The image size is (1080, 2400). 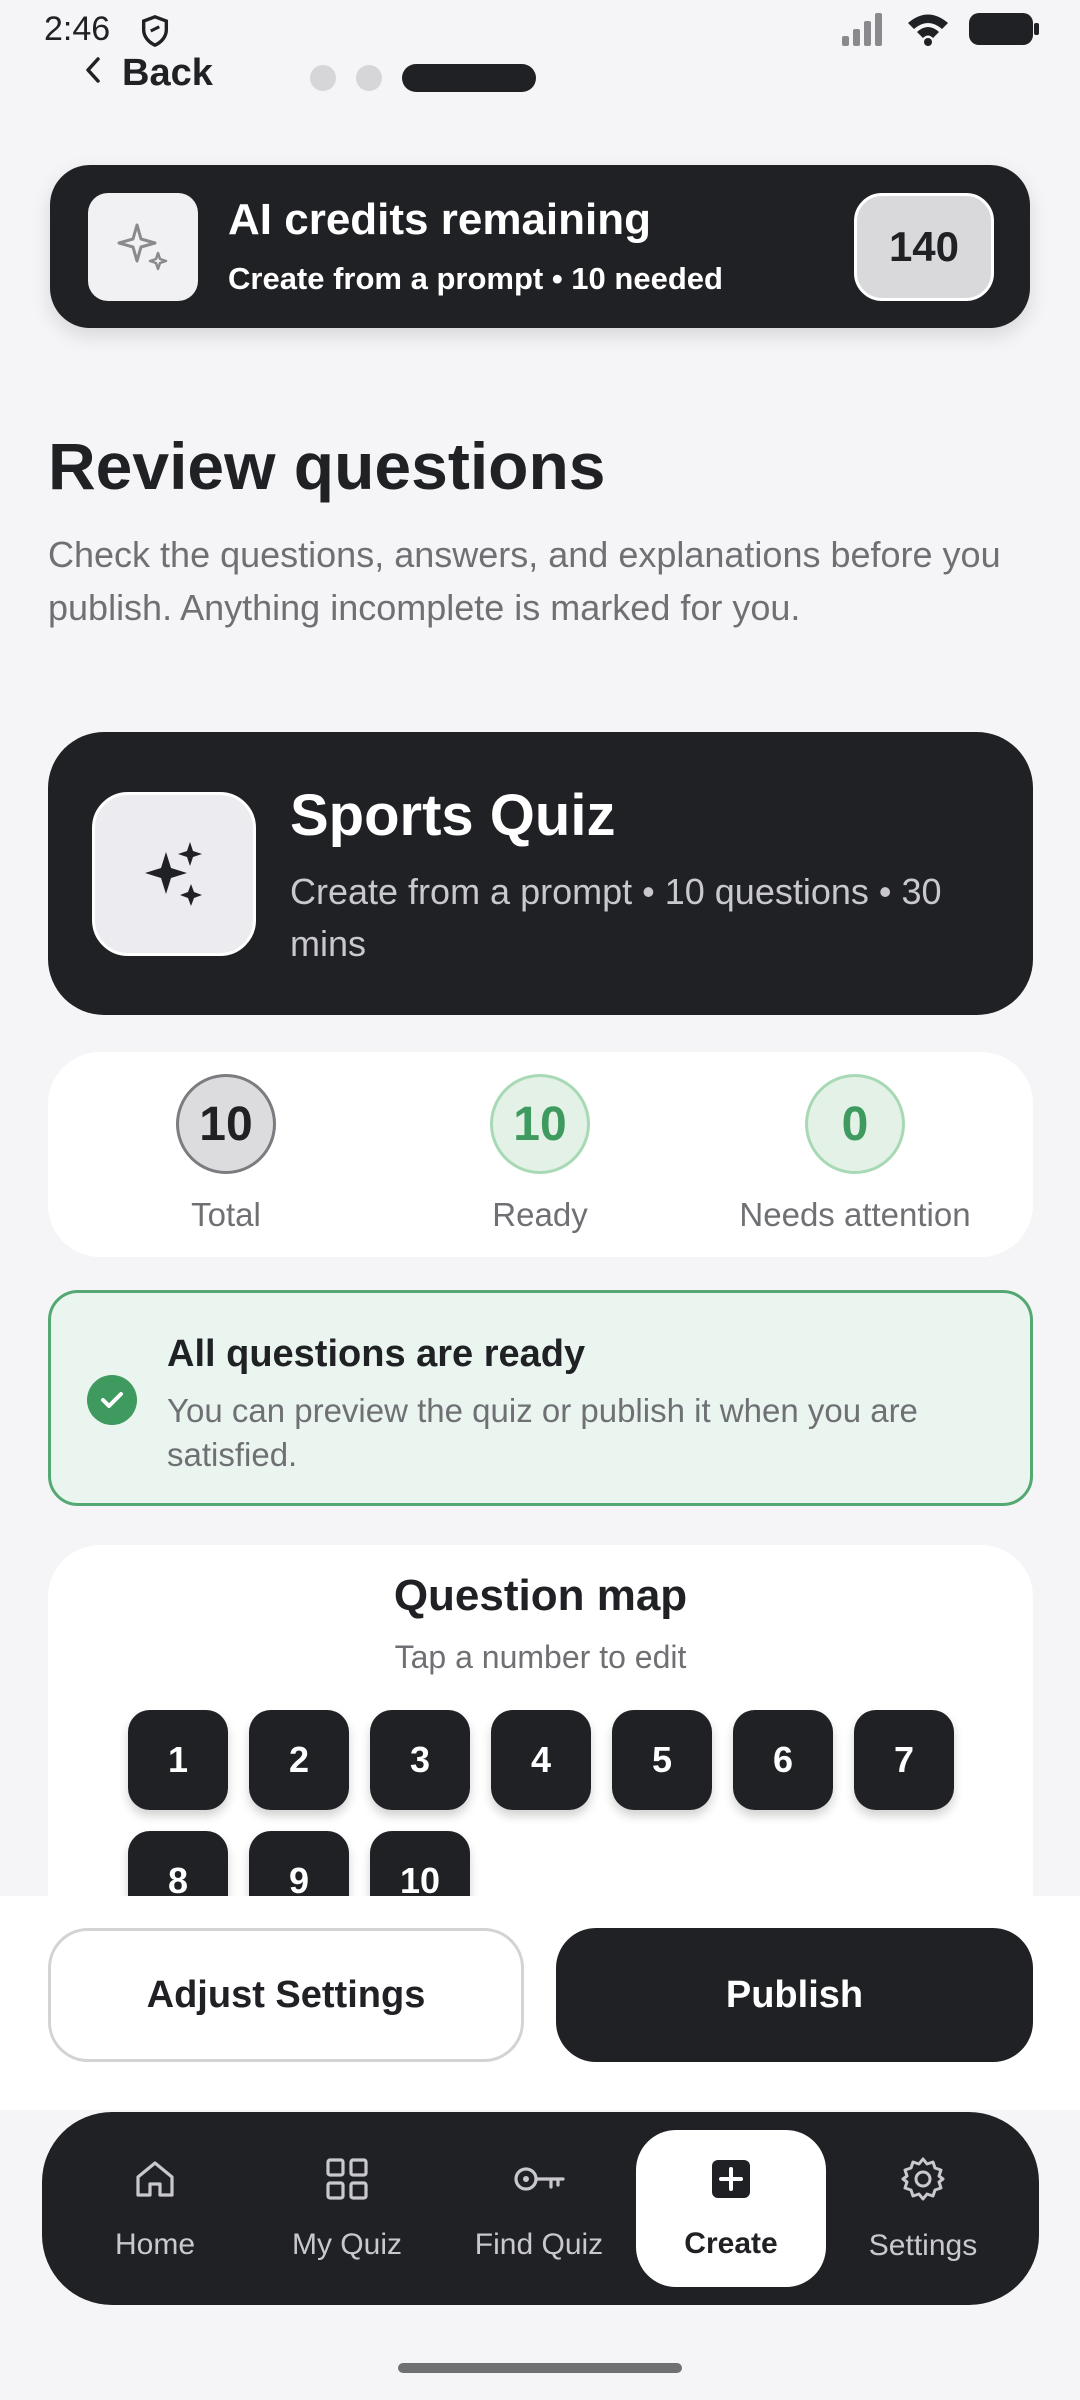 What do you see at coordinates (540, 1595) in the screenshot?
I see `question-map-title: Question map` at bounding box center [540, 1595].